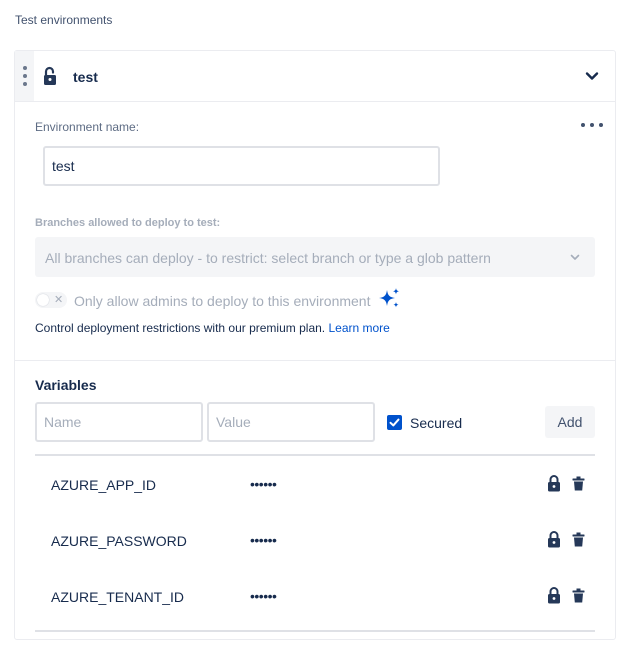 This screenshot has height=653, width=627. Describe the element at coordinates (315, 631) in the screenshot. I see `table-divider` at that location.